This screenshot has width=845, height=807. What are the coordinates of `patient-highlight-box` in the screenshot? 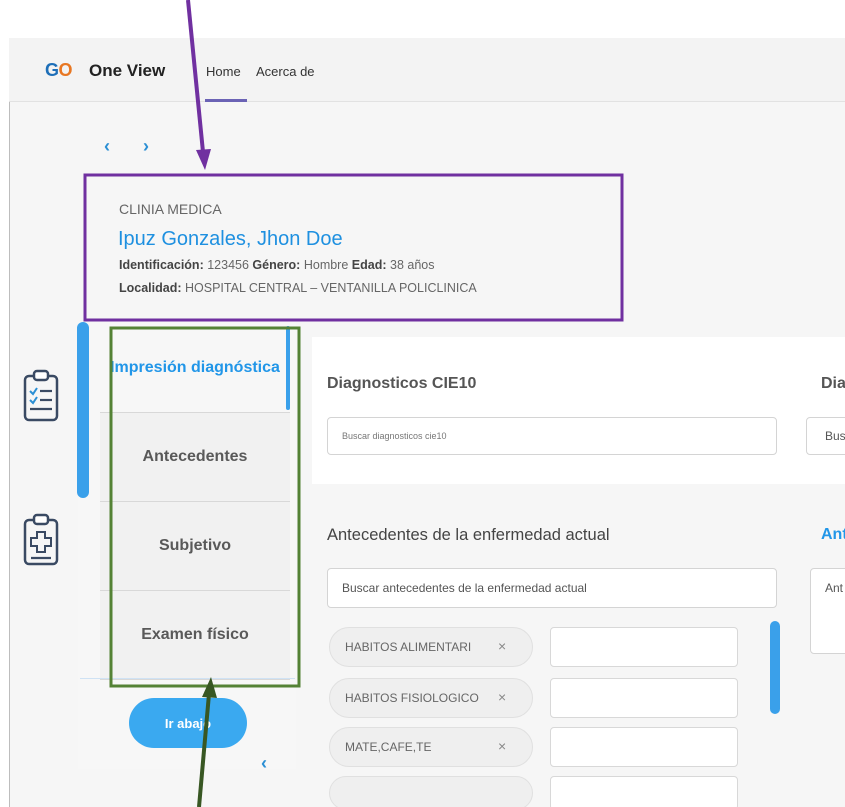 It's located at (353, 247).